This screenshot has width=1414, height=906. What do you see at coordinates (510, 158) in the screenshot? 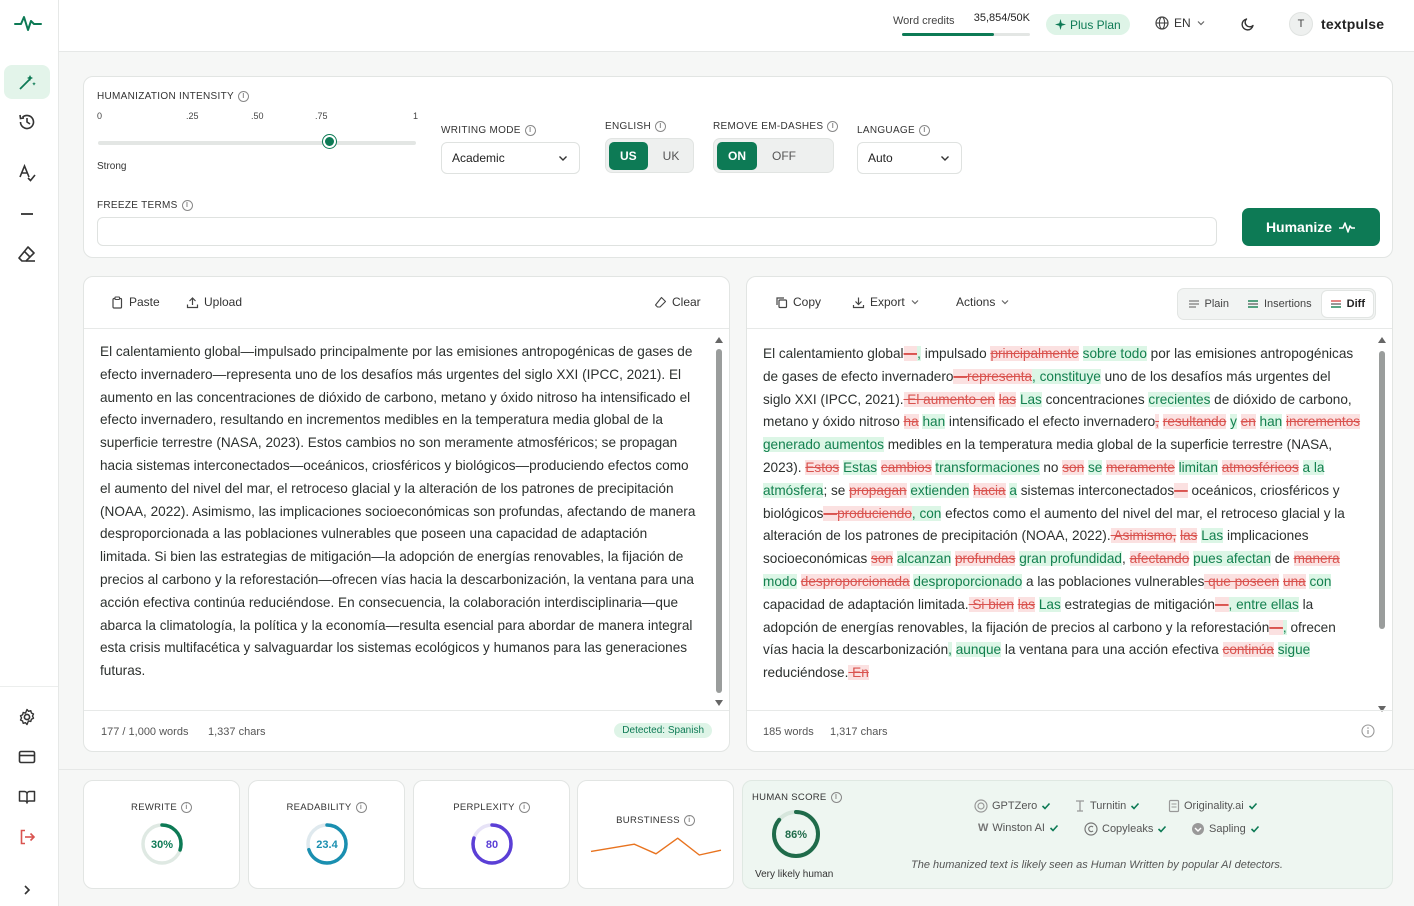
I see `writing-mode-select: Academic` at bounding box center [510, 158].